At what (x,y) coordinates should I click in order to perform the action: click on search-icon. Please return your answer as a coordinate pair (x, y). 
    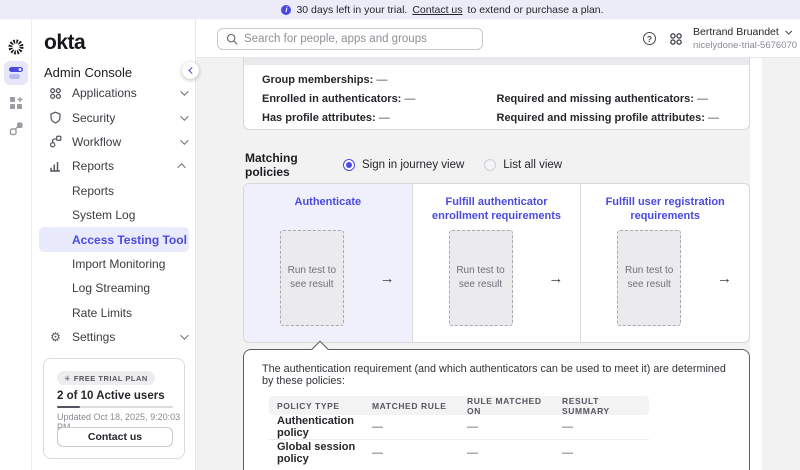
    Looking at the image, I should click on (232, 39).